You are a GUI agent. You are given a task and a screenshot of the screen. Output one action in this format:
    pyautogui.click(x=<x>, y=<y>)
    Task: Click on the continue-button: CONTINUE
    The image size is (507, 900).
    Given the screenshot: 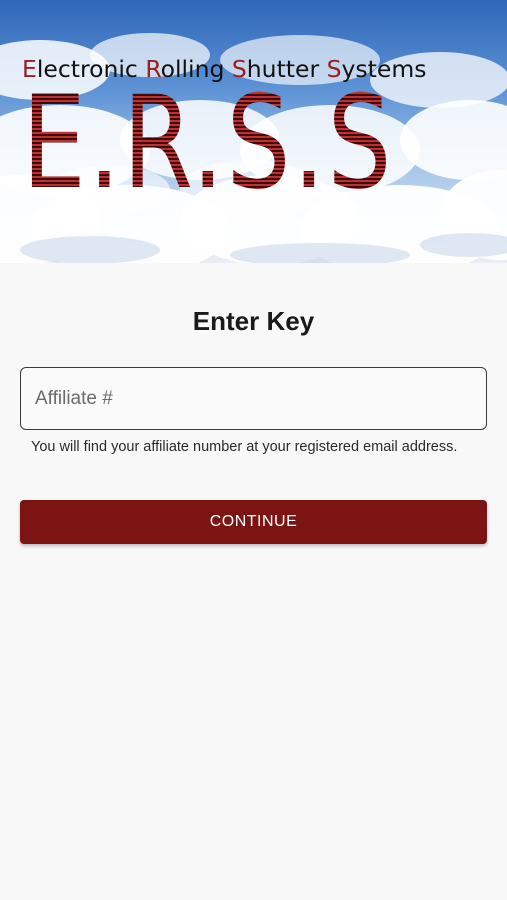 What is the action you would take?
    pyautogui.click(x=253, y=522)
    